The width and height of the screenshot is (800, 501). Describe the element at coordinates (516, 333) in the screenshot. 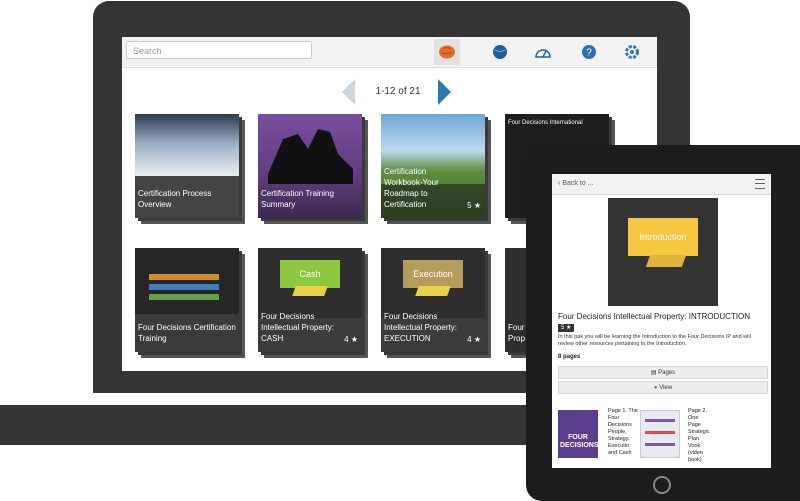

I see `card-title: Four Prop` at that location.